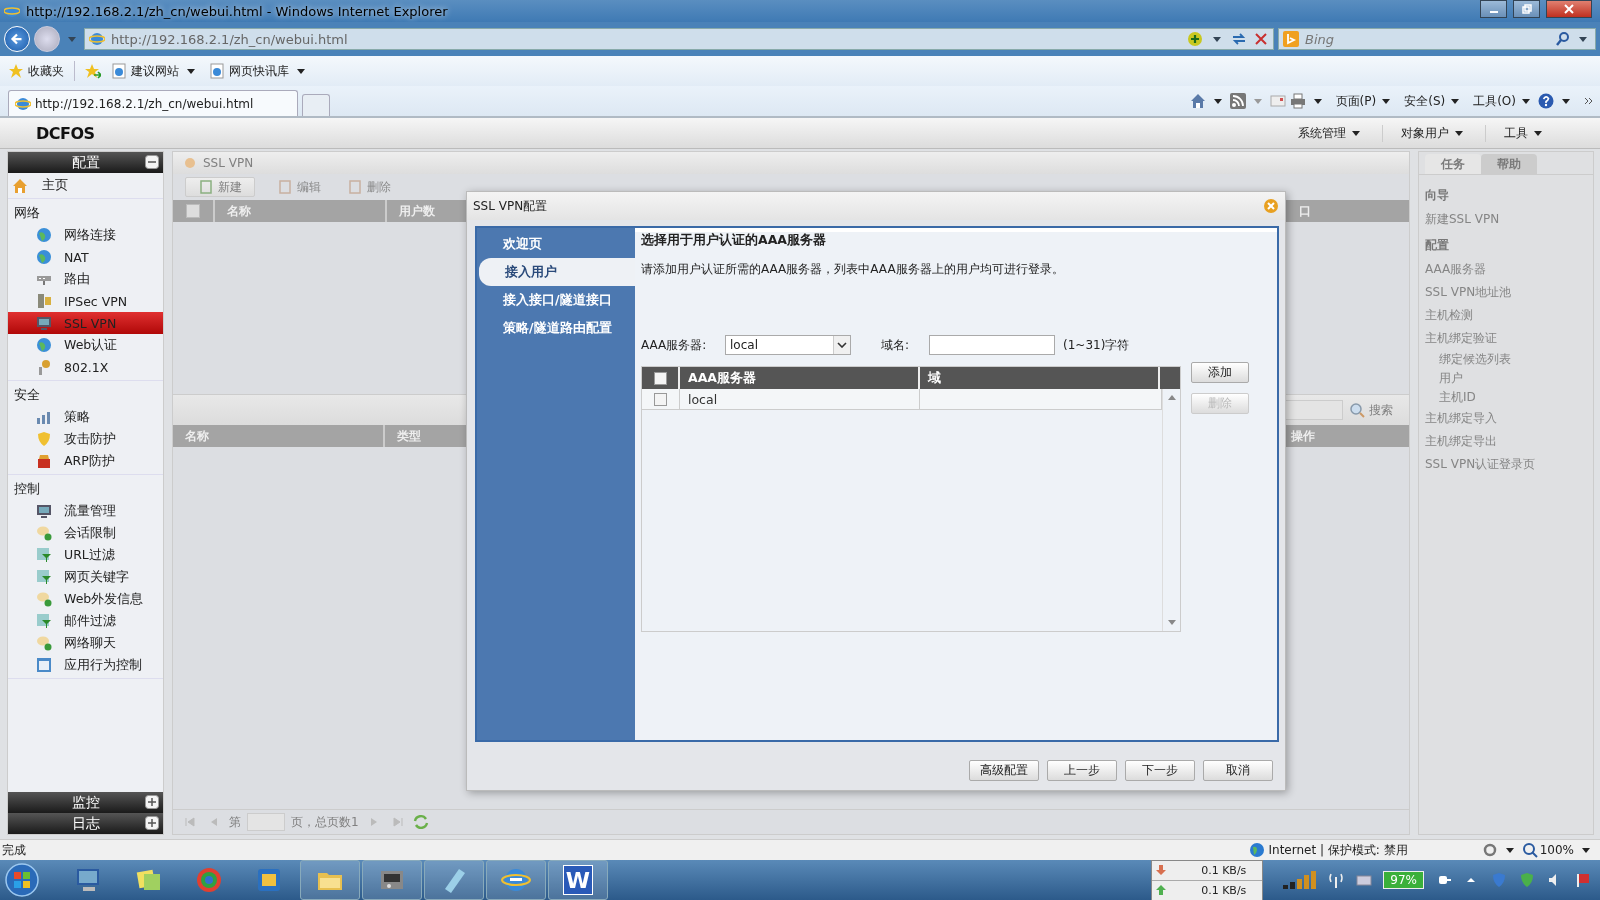  Describe the element at coordinates (16, 71) in the screenshot. I see `star-icon` at that location.